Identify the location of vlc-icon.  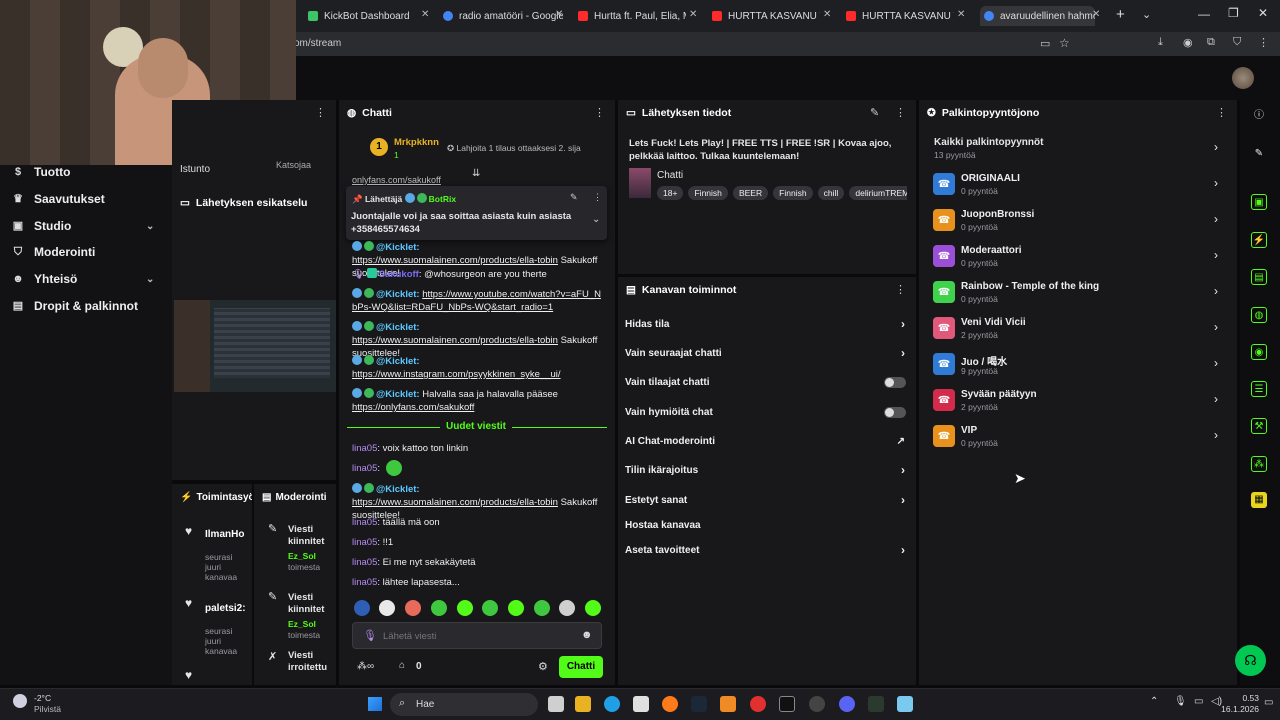
(728, 704).